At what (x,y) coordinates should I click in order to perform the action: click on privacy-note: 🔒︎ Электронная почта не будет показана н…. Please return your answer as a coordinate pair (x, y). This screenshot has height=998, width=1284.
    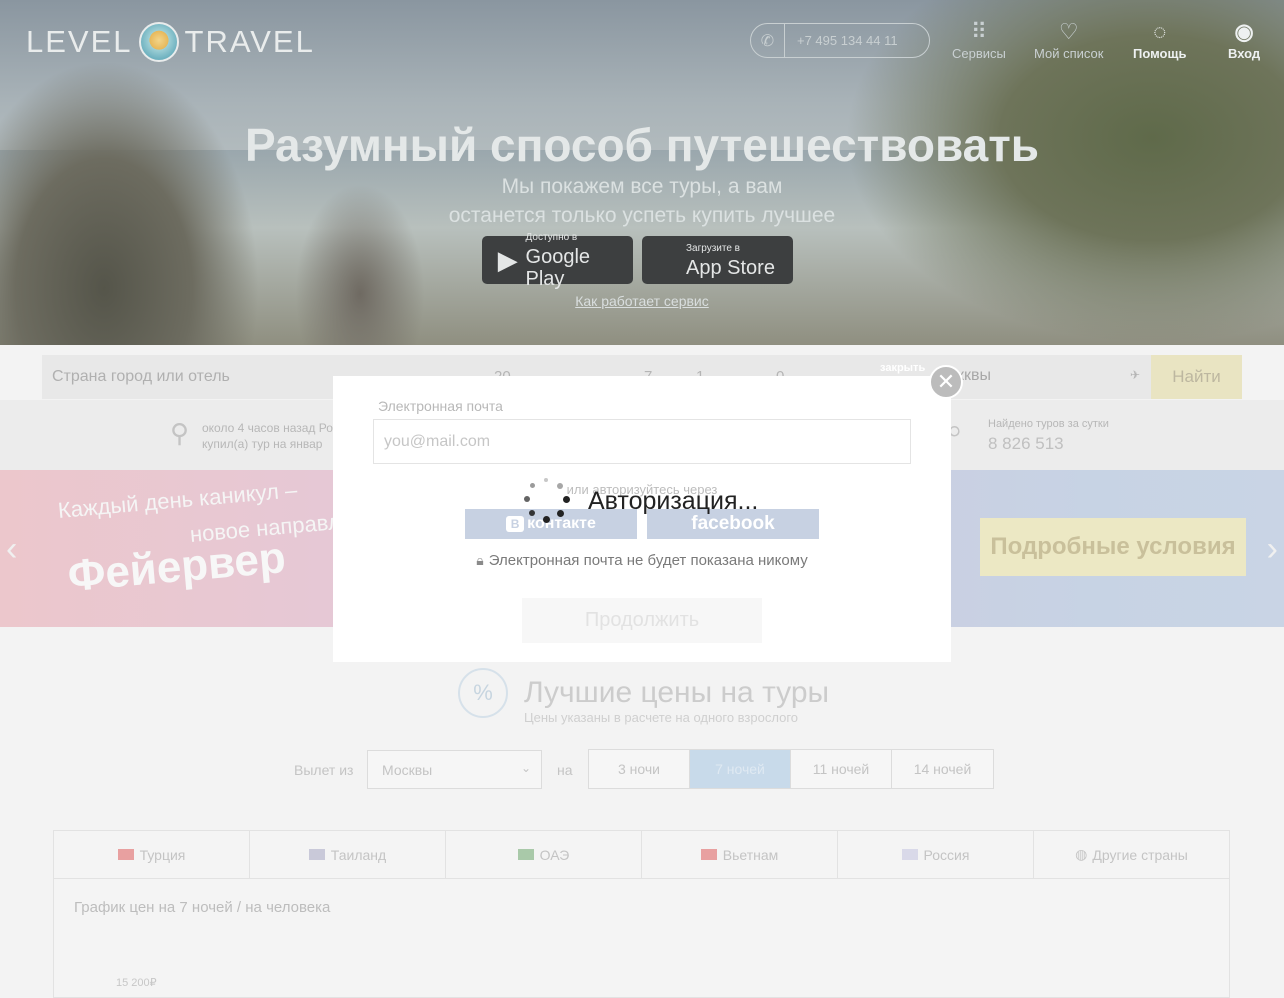
    Looking at the image, I should click on (642, 560).